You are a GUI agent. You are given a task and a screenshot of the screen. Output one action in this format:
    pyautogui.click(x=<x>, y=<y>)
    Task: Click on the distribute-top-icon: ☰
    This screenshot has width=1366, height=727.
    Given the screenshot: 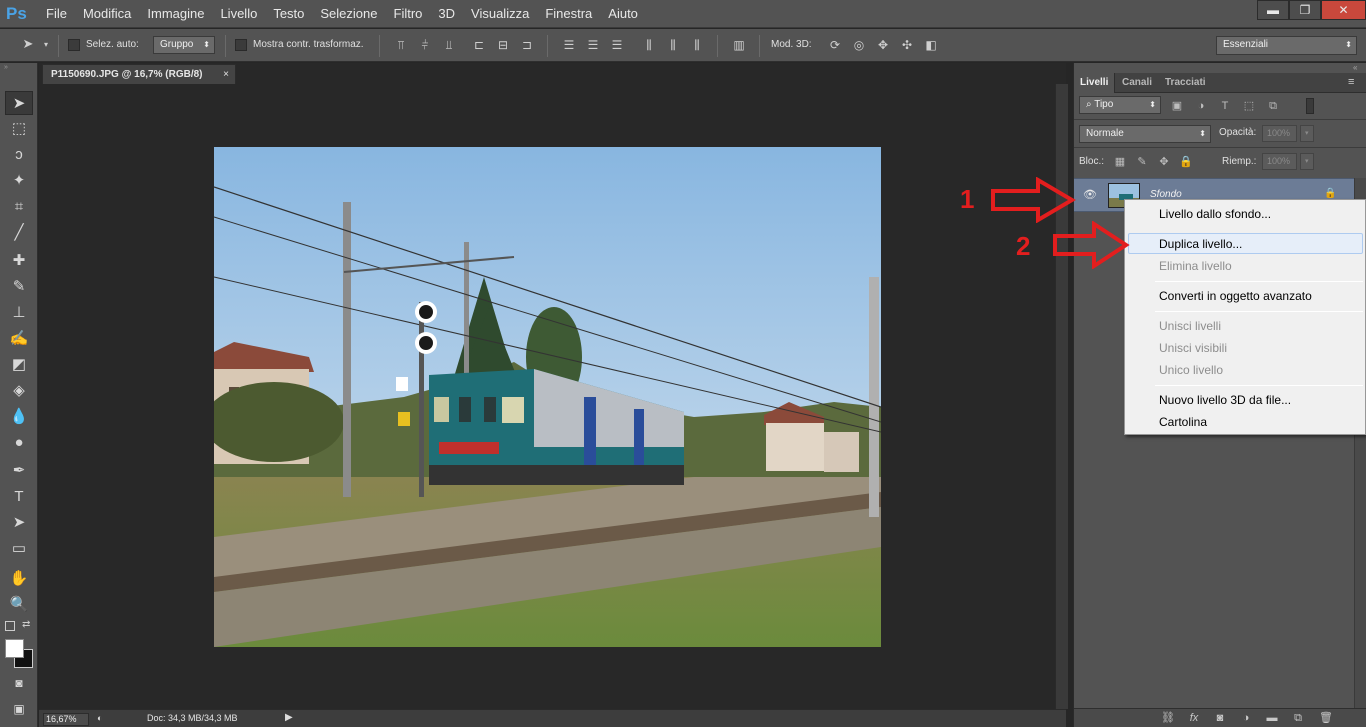 What is the action you would take?
    pyautogui.click(x=569, y=45)
    